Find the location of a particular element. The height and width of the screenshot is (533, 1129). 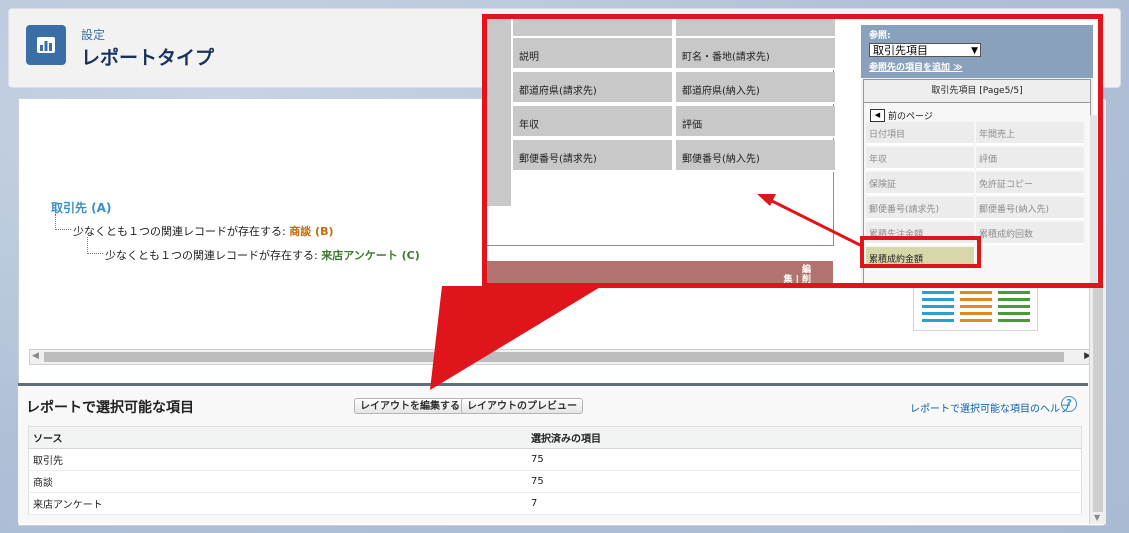

field-item: 日付項目 is located at coordinates (920, 133).